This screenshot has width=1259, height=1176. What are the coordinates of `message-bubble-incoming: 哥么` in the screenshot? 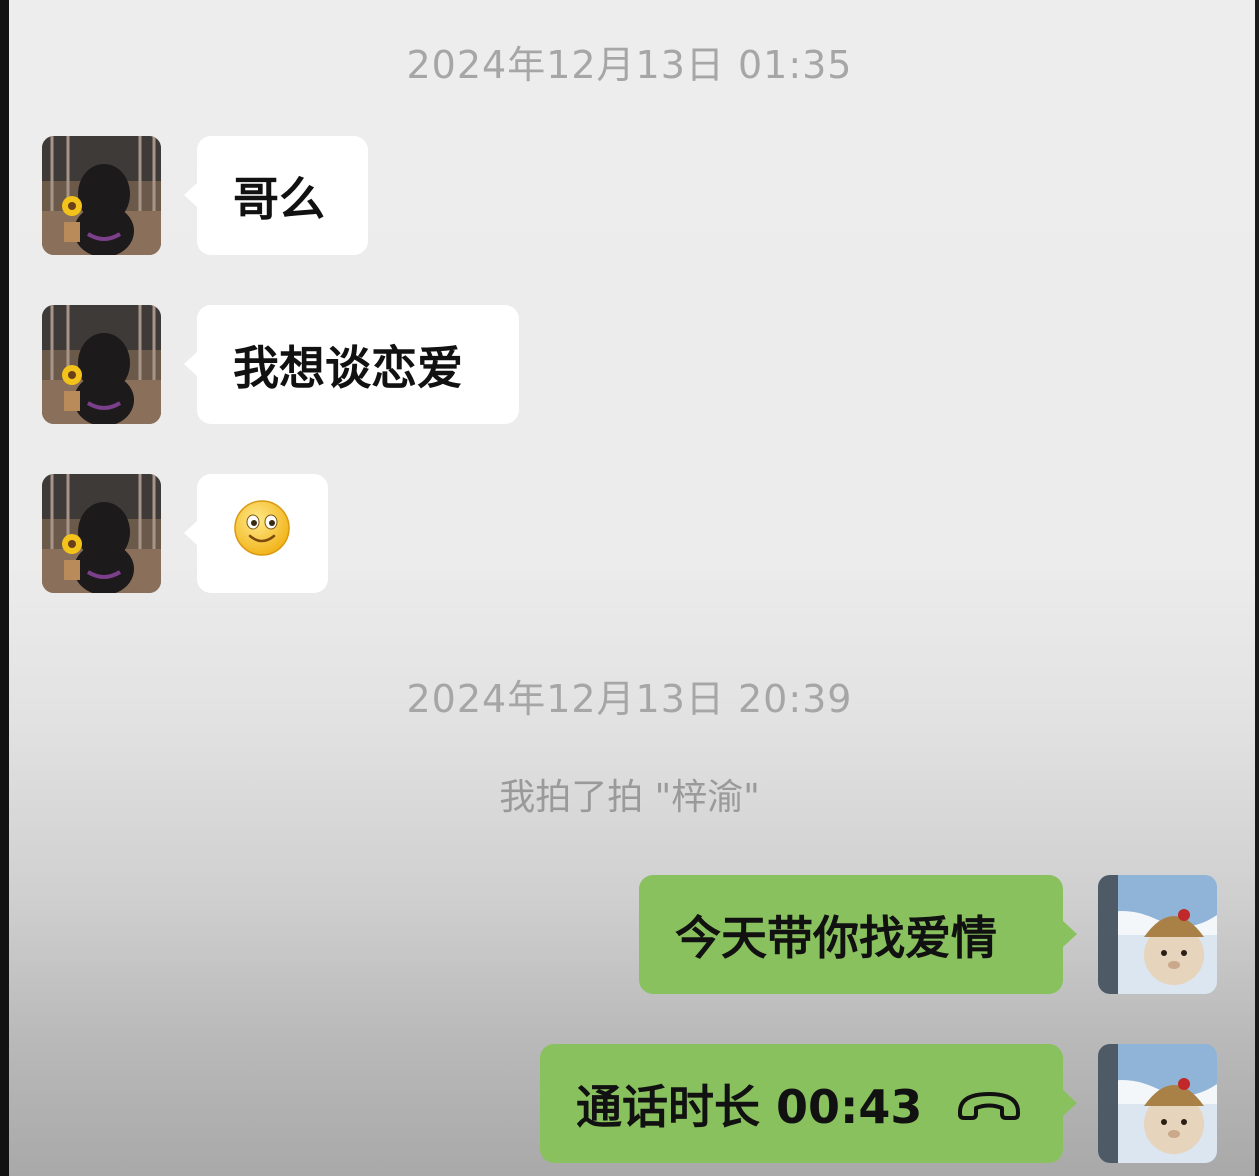 It's located at (276, 195).